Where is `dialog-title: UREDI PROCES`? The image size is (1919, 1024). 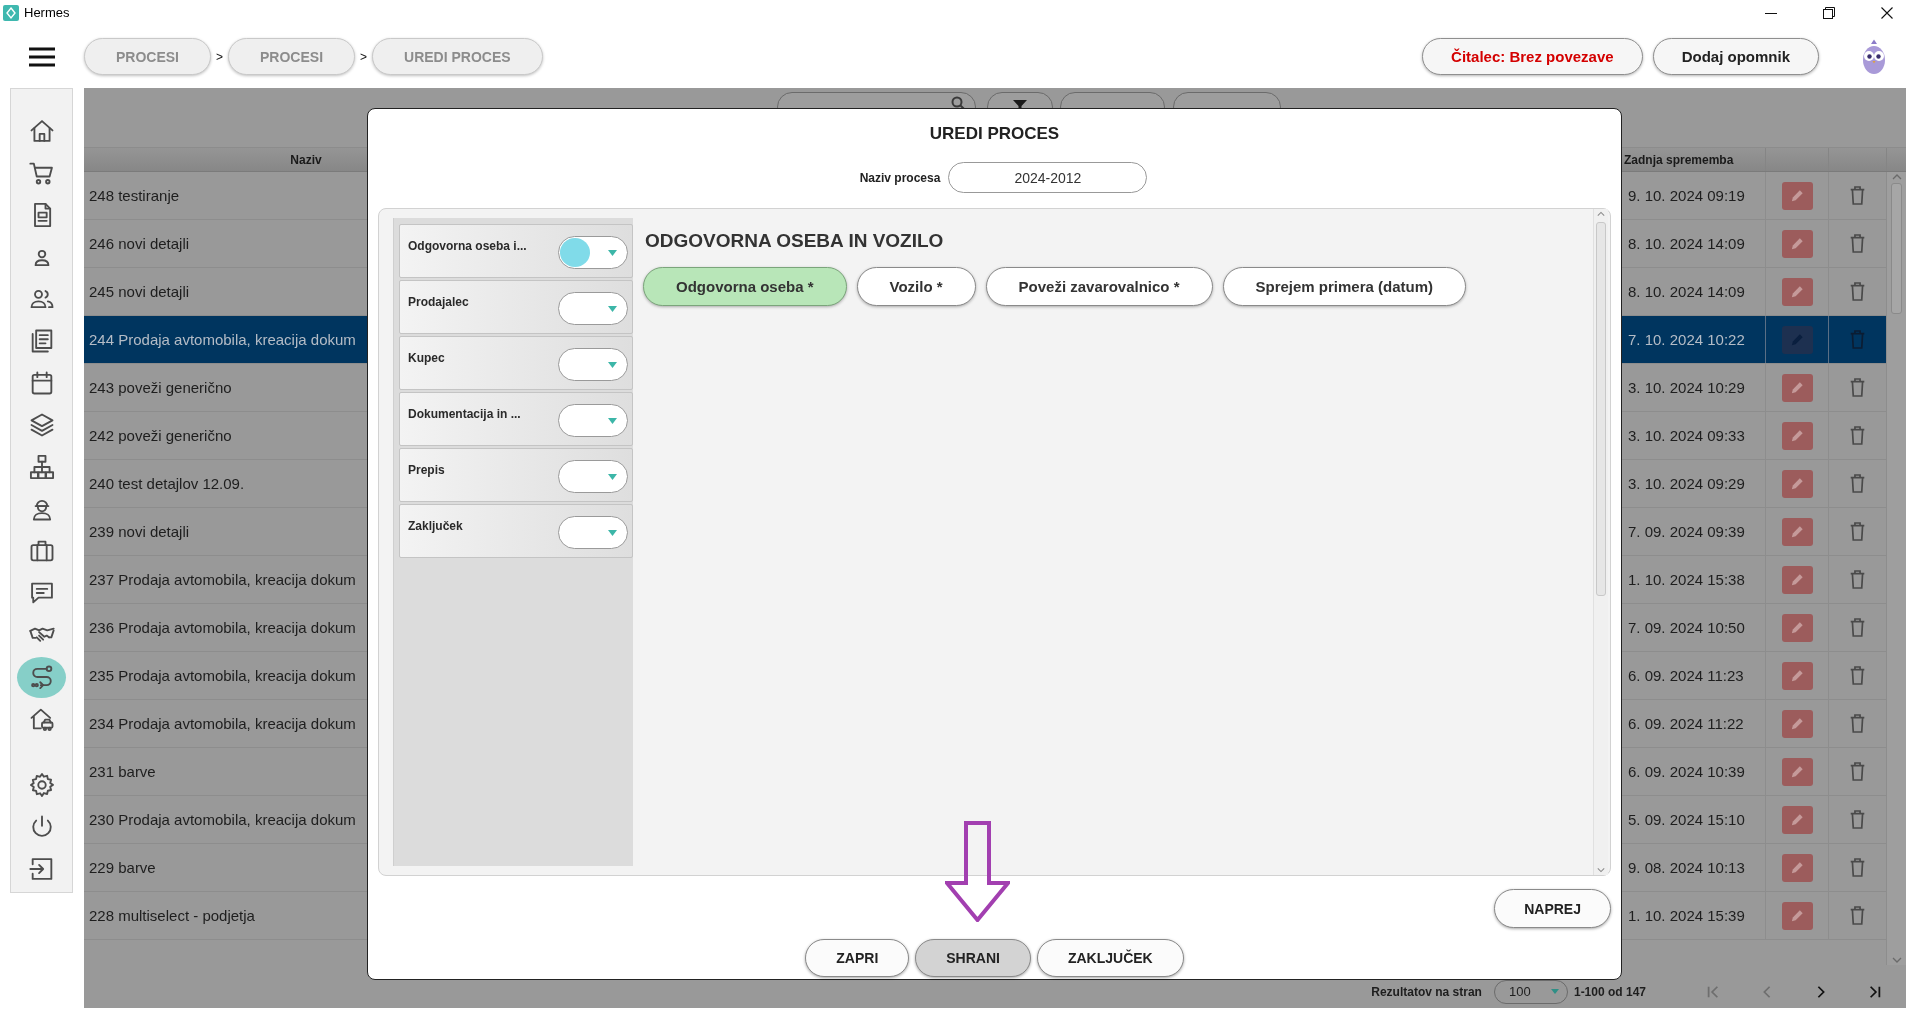
dialog-title: UREDI PROCES is located at coordinates (994, 134).